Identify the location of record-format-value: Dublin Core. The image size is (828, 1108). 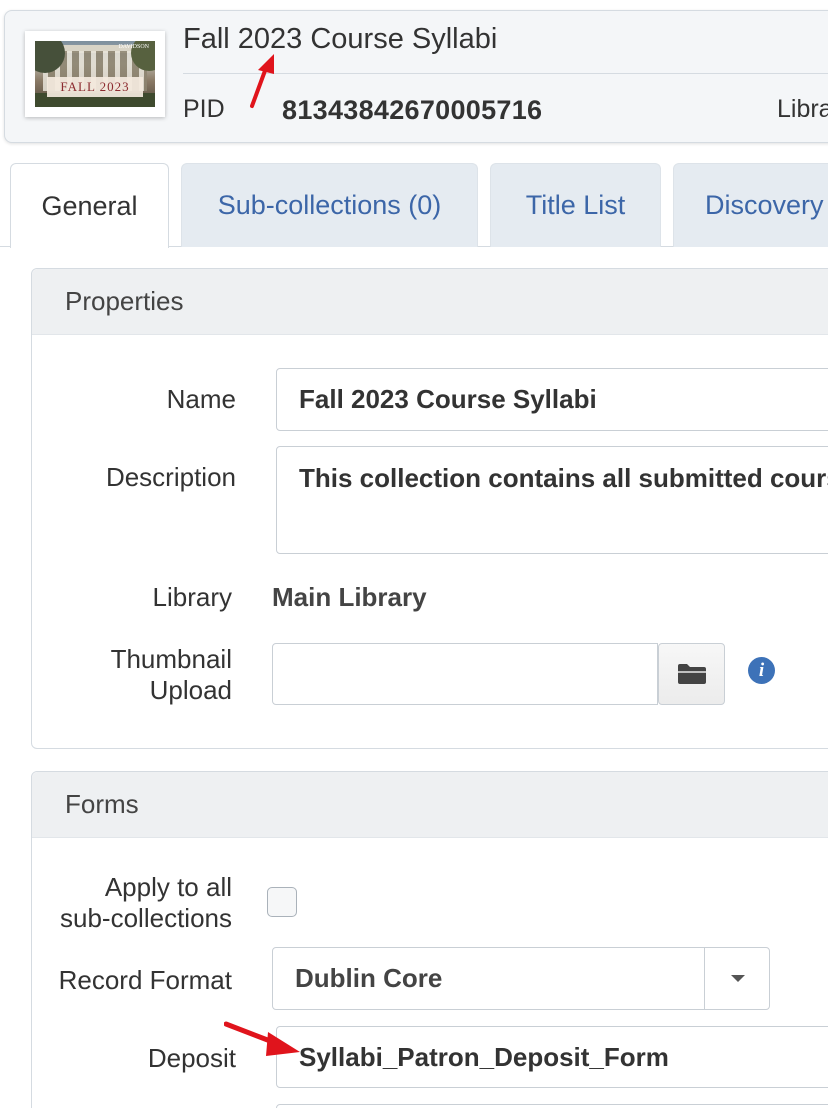
(369, 978).